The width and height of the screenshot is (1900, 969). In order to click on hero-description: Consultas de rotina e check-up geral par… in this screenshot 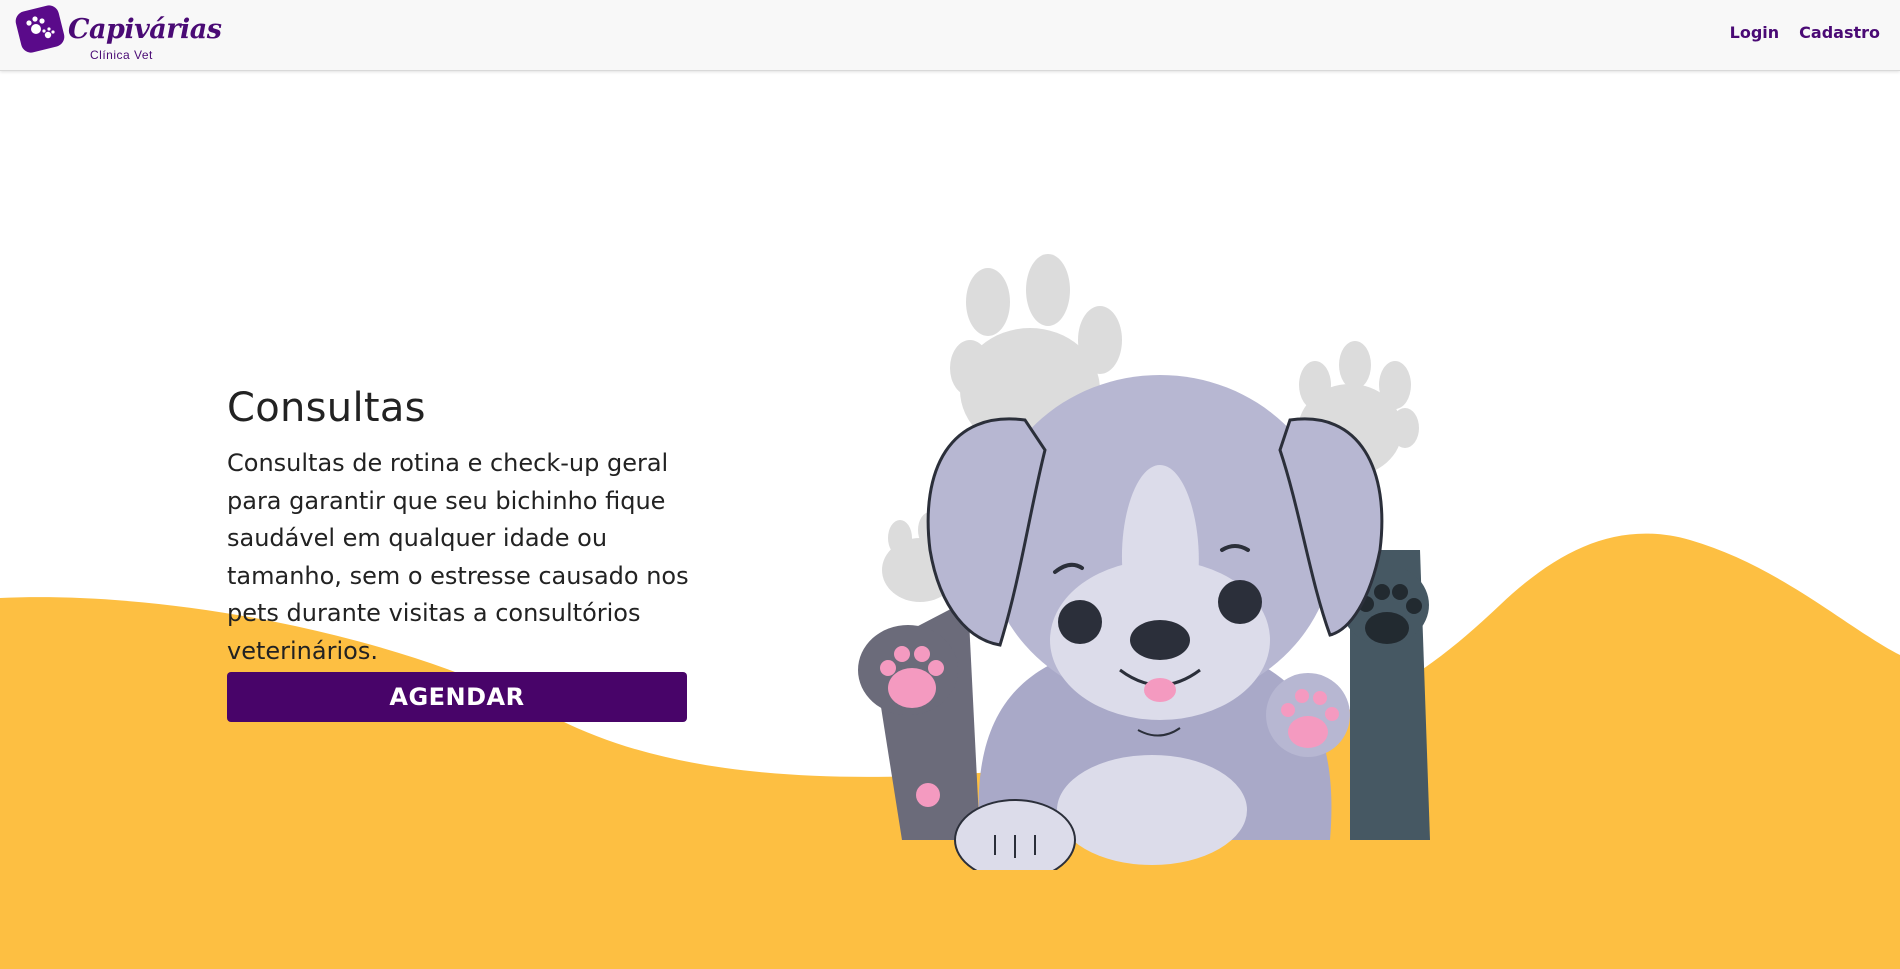, I will do `click(458, 557)`.